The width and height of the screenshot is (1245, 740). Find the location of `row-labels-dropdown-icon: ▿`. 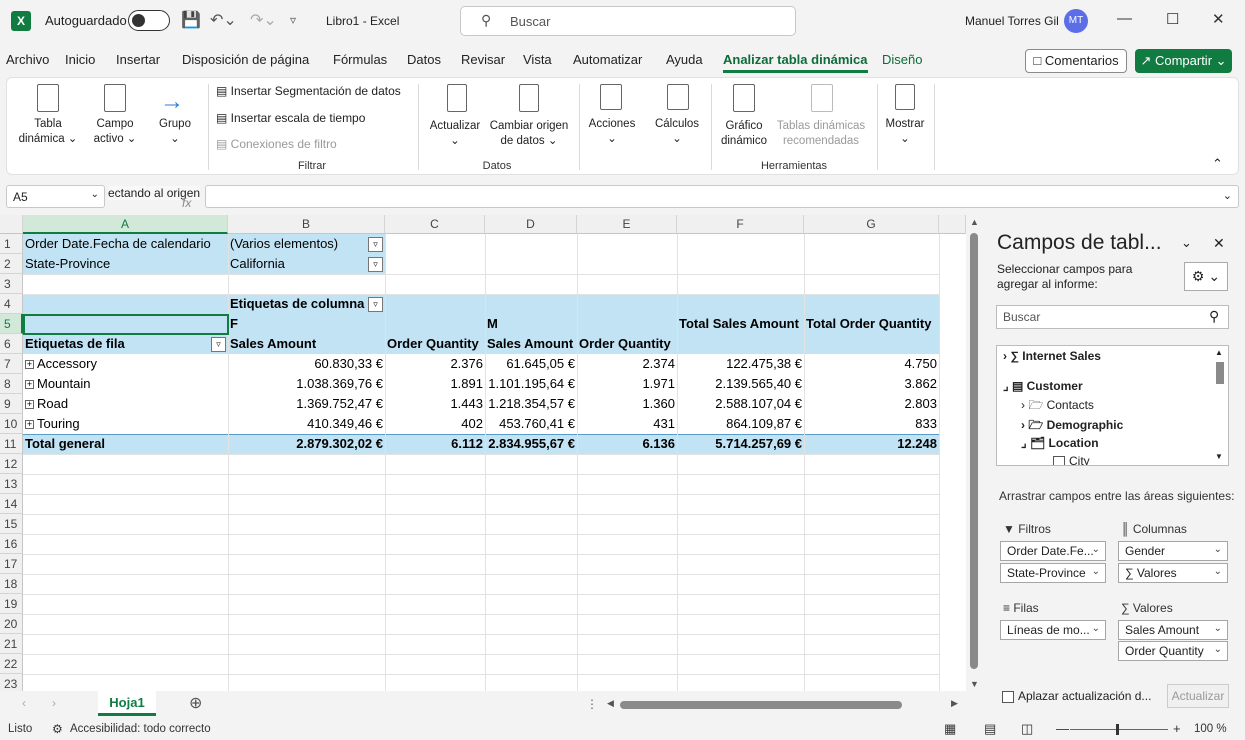

row-labels-dropdown-icon: ▿ is located at coordinates (218, 344).